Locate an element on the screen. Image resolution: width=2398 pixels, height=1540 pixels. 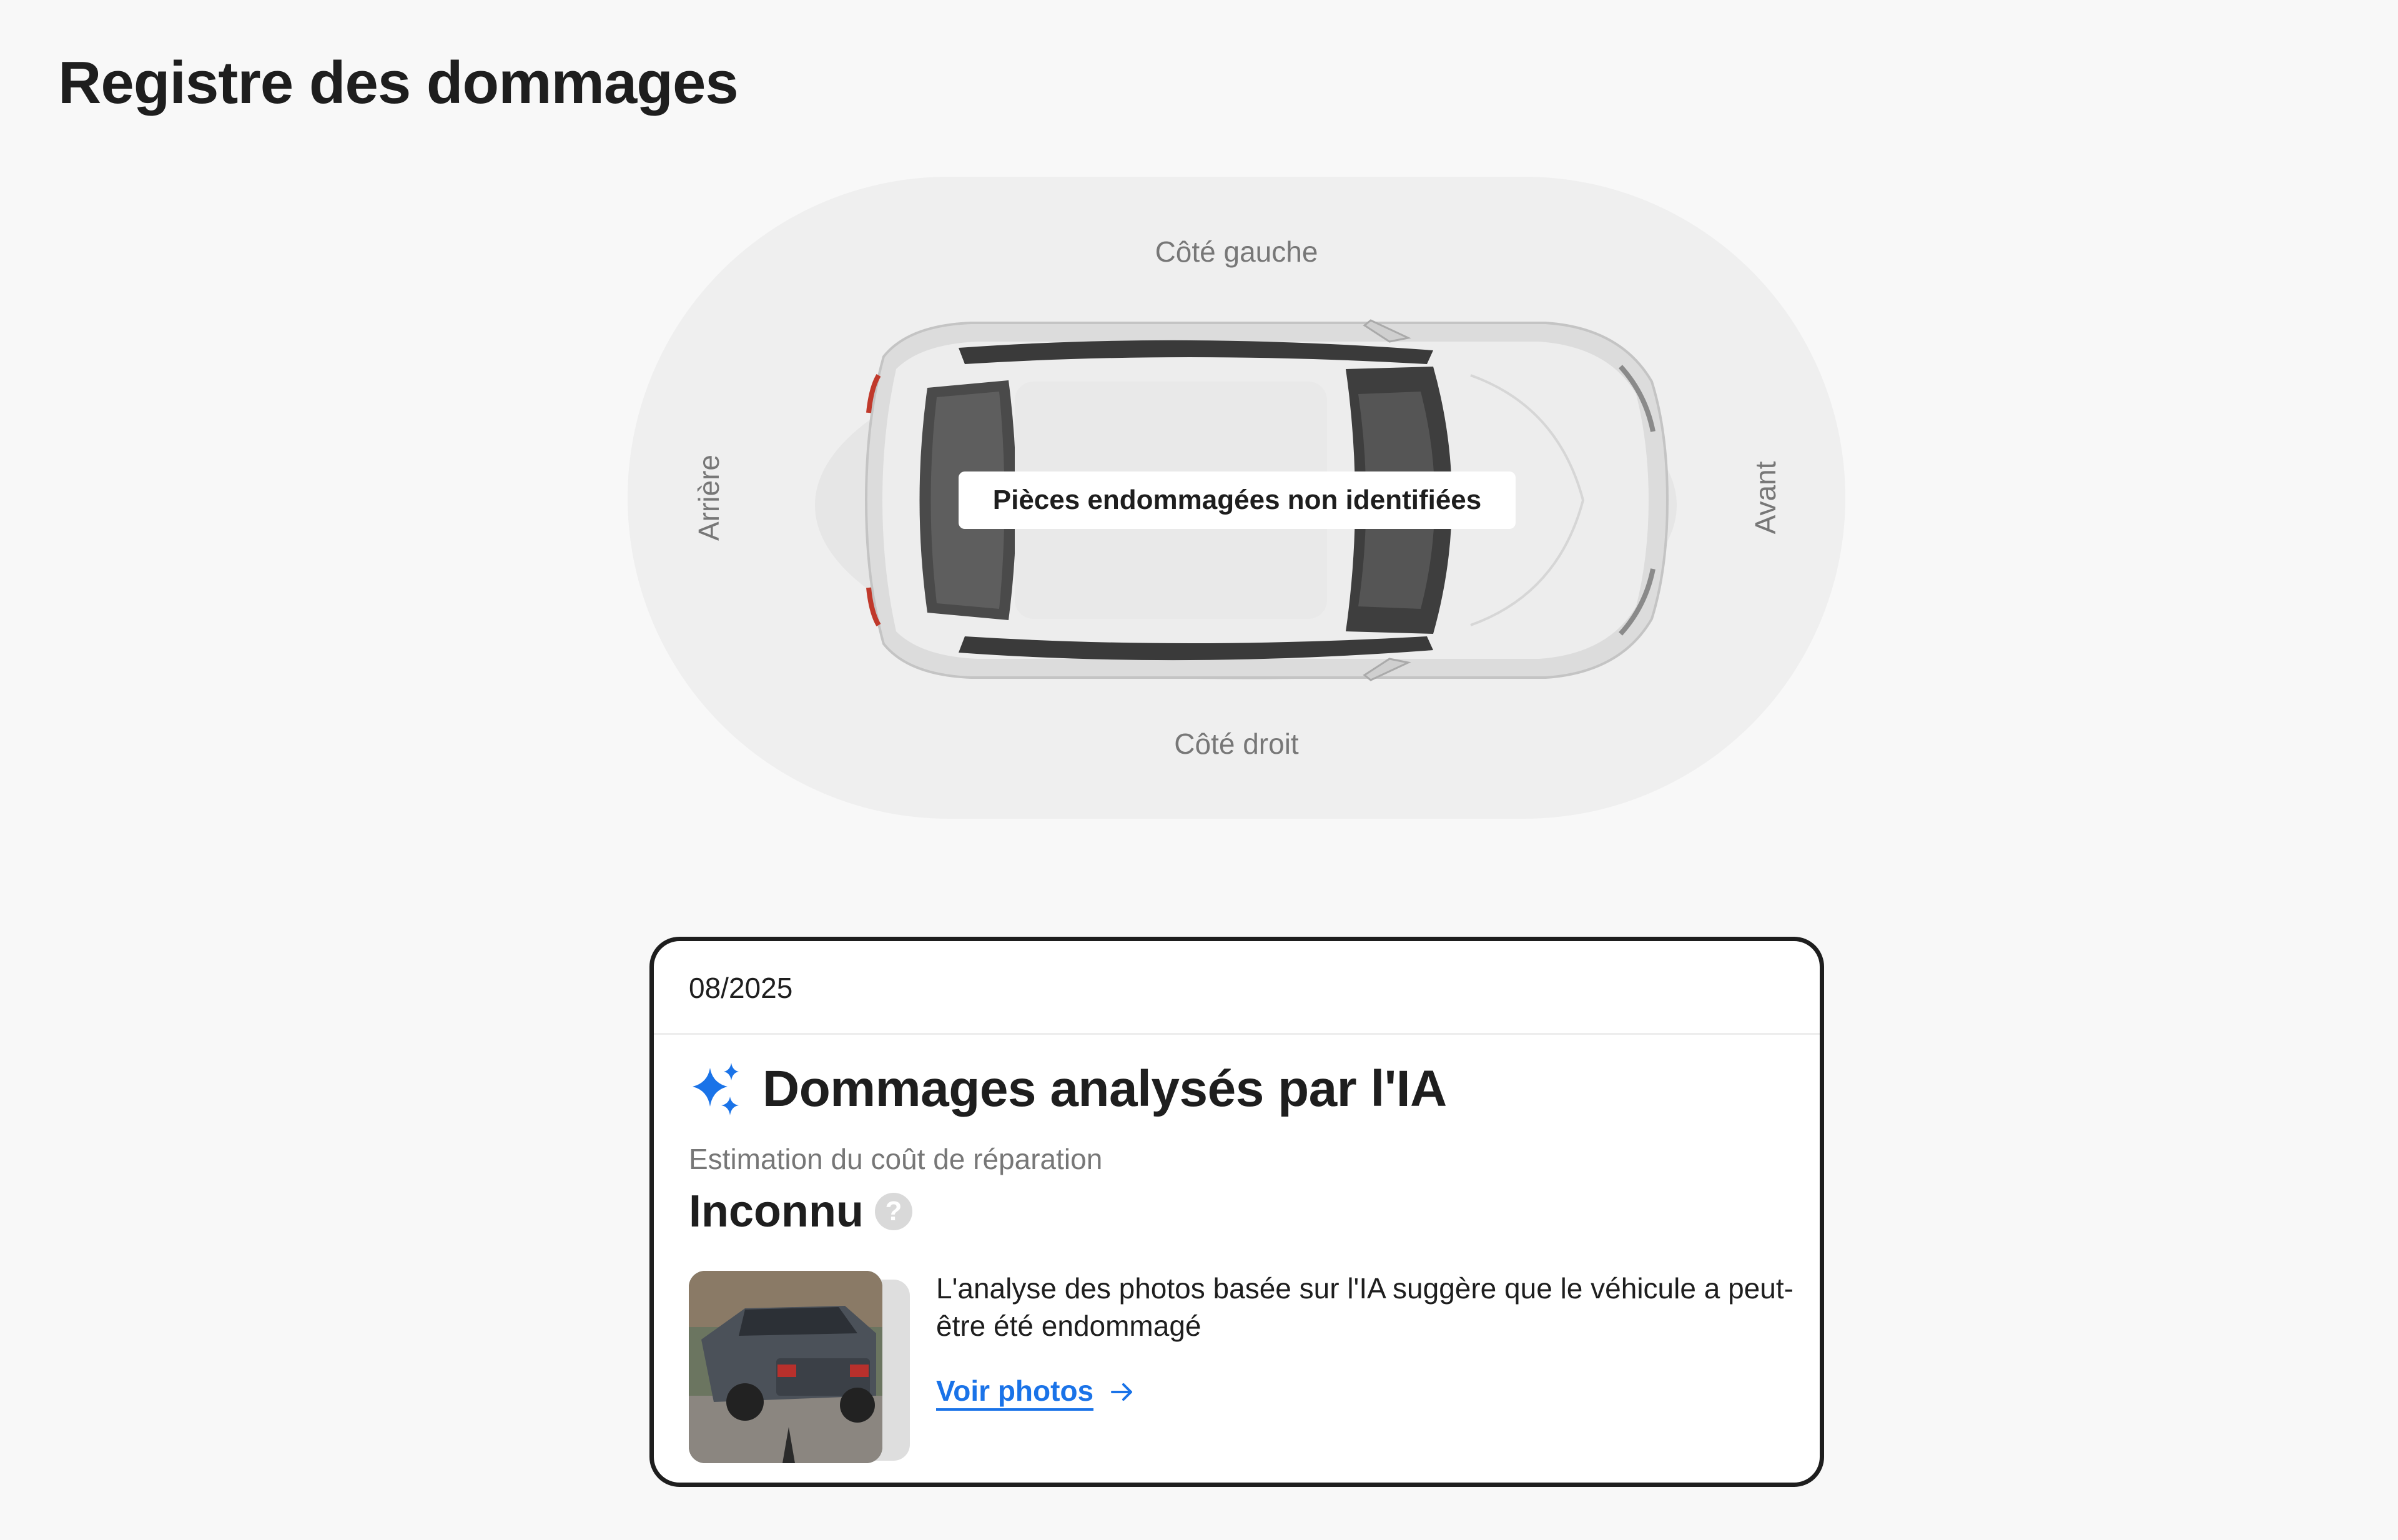
ai-heading: Dommages analysés par l'IA is located at coordinates (1068, 1089).